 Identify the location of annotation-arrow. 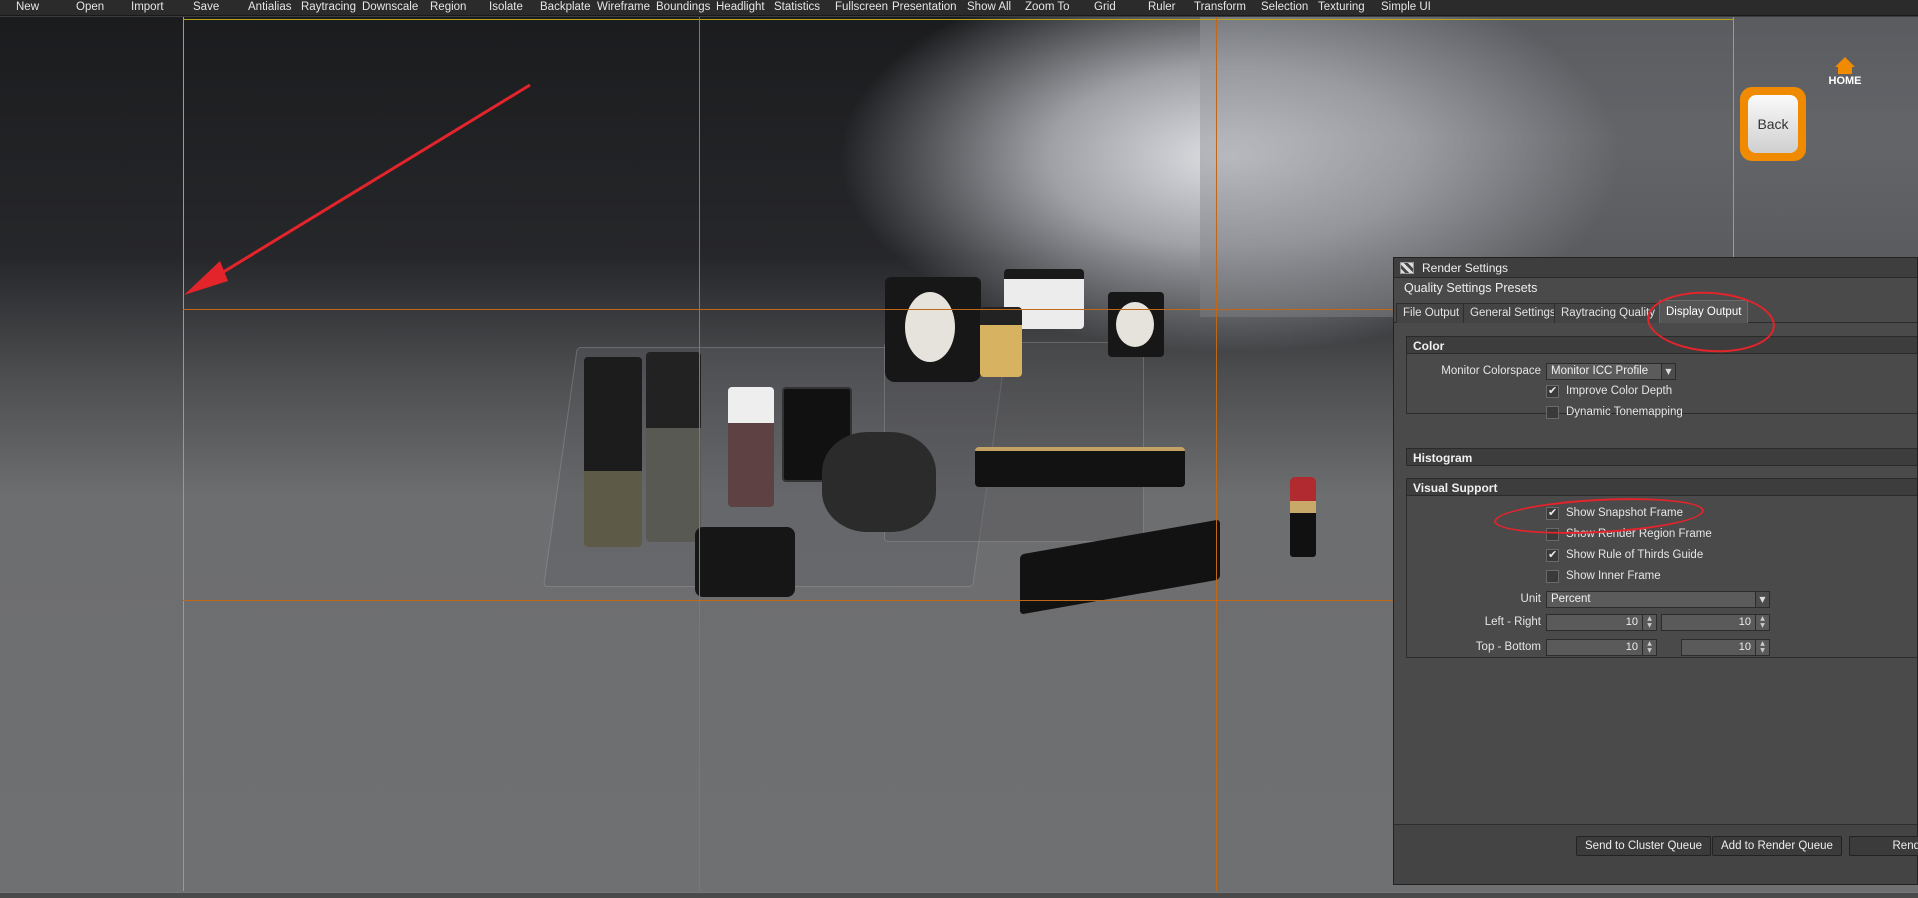
(357, 189).